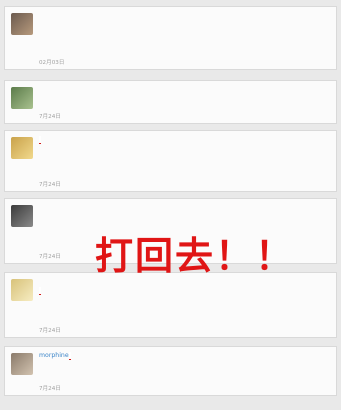 This screenshot has height=410, width=341. Describe the element at coordinates (52, 63) in the screenshot. I see `timestamp: 02月03日` at that location.